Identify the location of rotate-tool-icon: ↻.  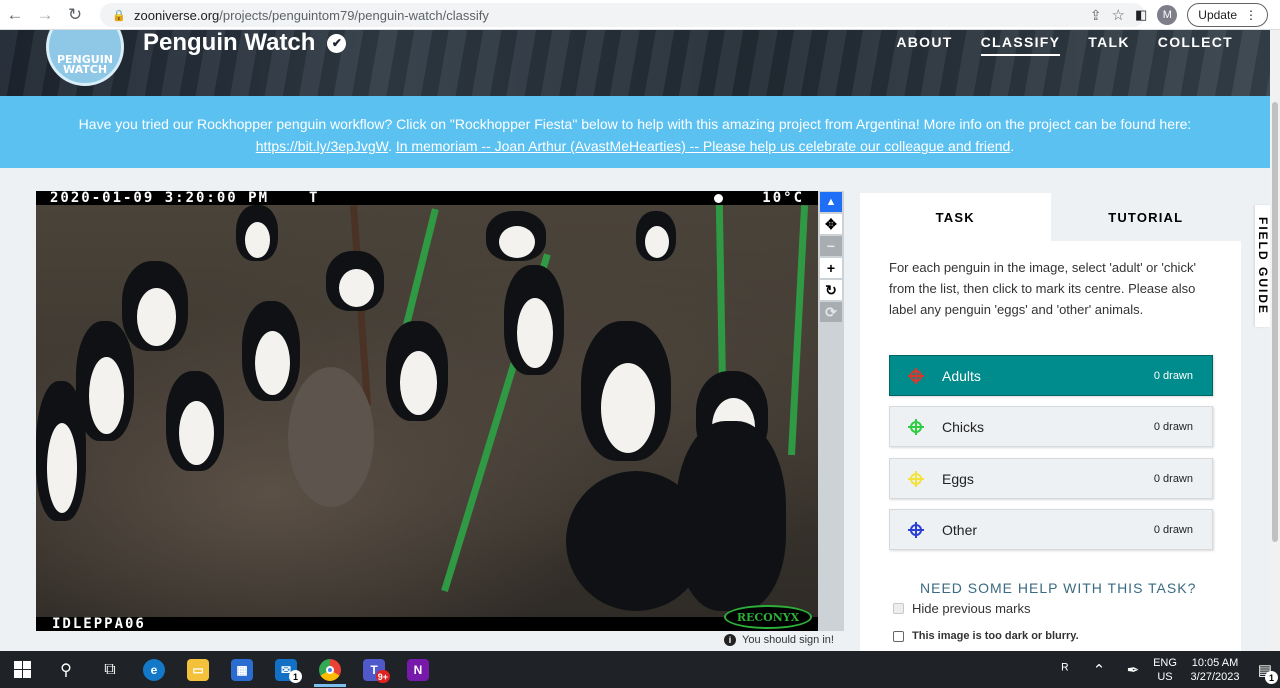
(831, 290).